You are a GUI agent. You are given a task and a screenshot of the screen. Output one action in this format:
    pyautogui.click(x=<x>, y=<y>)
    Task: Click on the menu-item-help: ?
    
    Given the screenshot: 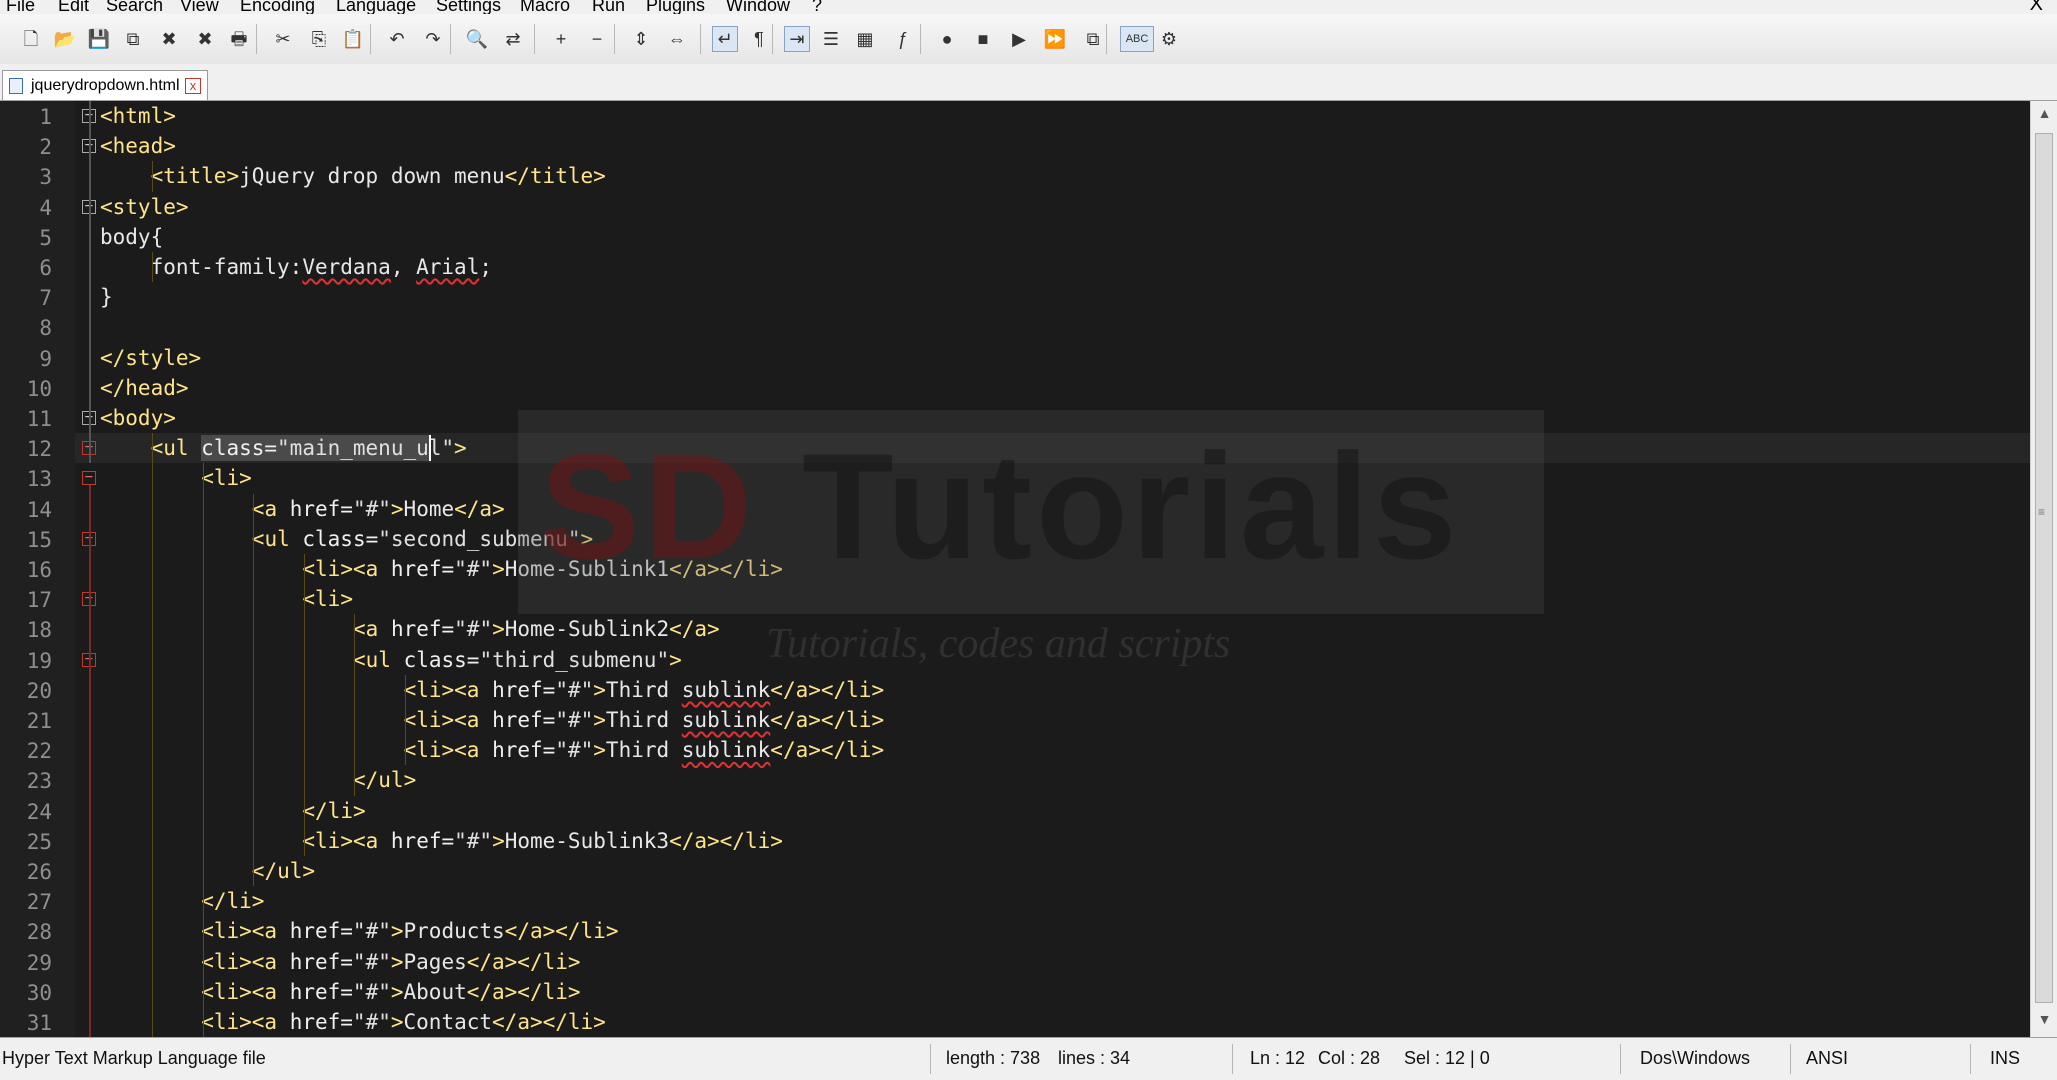 What is the action you would take?
    pyautogui.click(x=817, y=7)
    